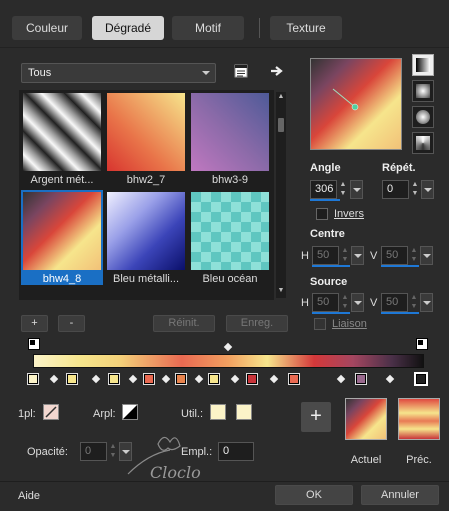  What do you see at coordinates (395, 189) in the screenshot?
I see `repeat-input: 0` at bounding box center [395, 189].